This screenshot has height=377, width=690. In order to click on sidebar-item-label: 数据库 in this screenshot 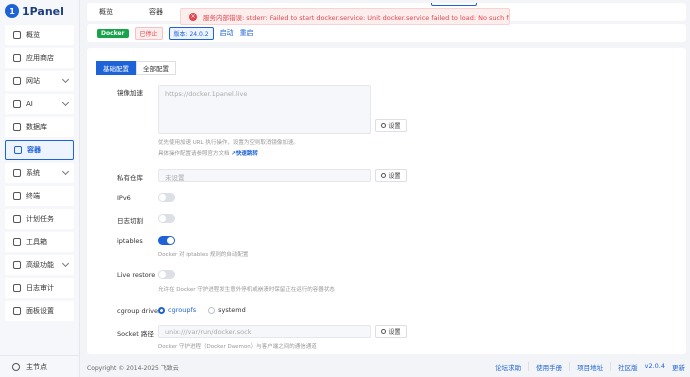, I will do `click(36, 127)`.